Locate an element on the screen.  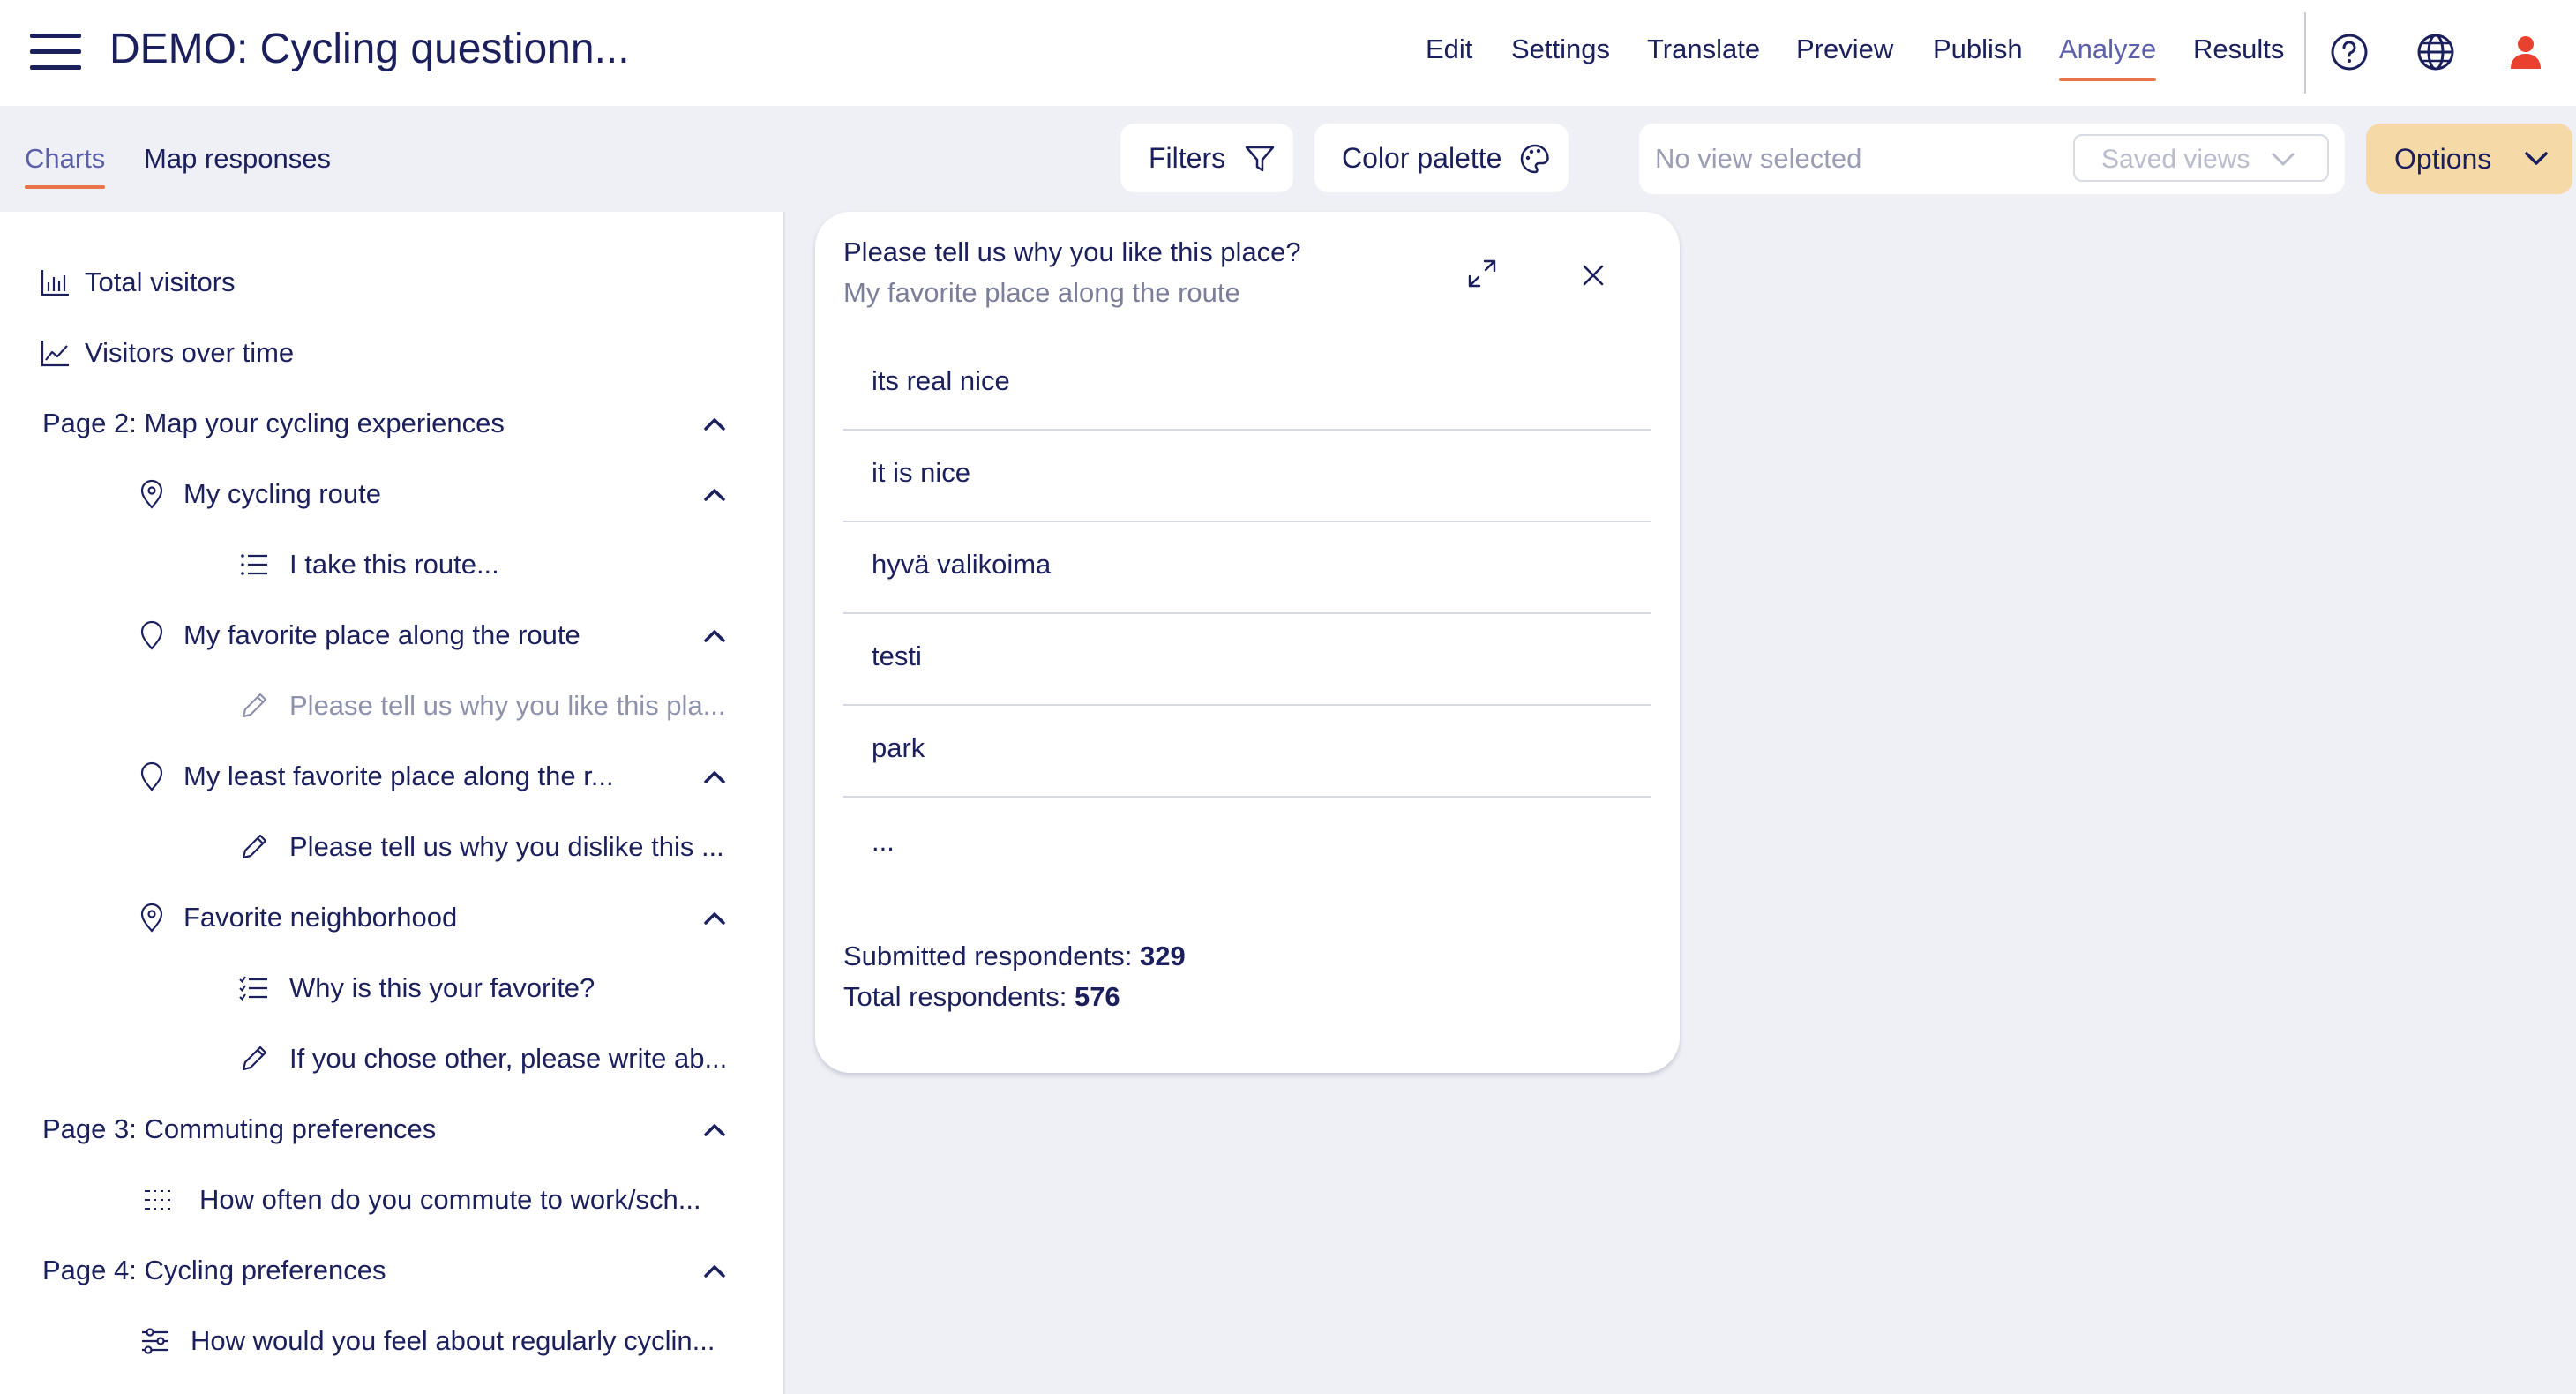
nav-results: Results is located at coordinates (2239, 50).